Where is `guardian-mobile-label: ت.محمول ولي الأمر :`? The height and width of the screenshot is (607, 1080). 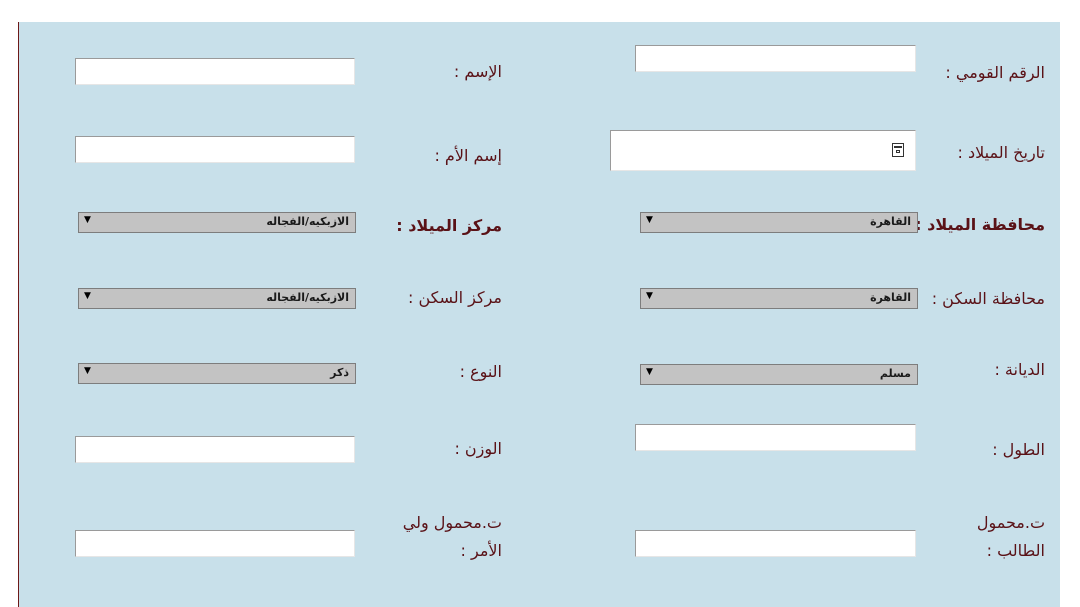
guardian-mobile-label: ت.محمول ولي الأمر : is located at coordinates (452, 536).